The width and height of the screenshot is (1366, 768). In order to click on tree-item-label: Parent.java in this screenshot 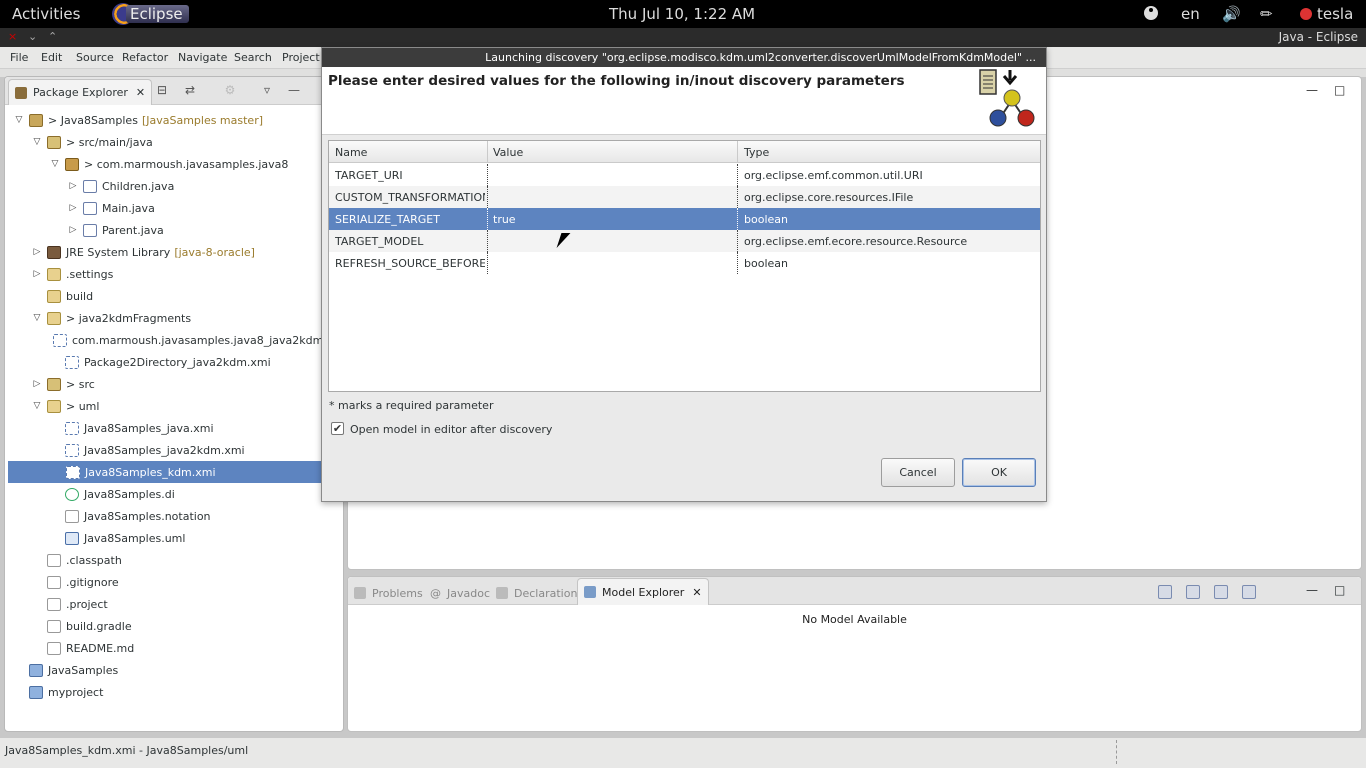, I will do `click(133, 230)`.